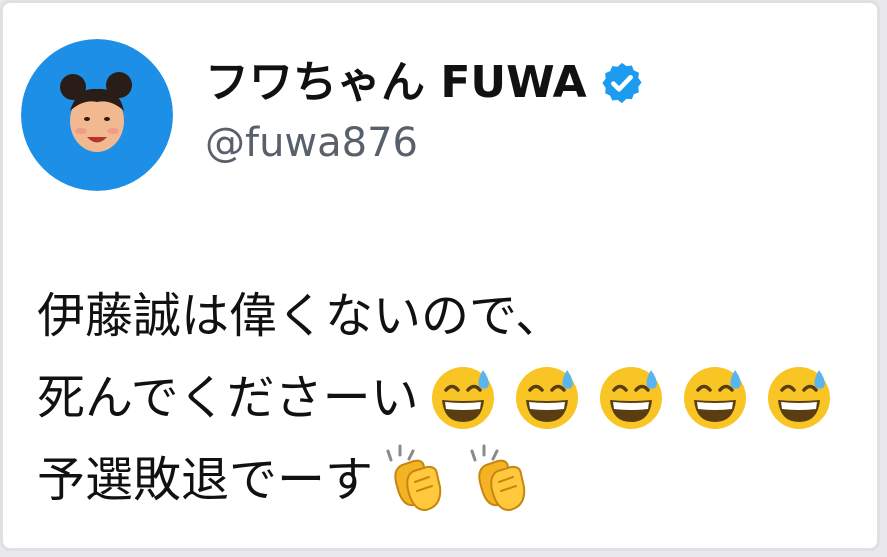 The height and width of the screenshot is (557, 887). What do you see at coordinates (228, 398) in the screenshot?
I see `tweet-line-2-text: 死んでくださーい` at bounding box center [228, 398].